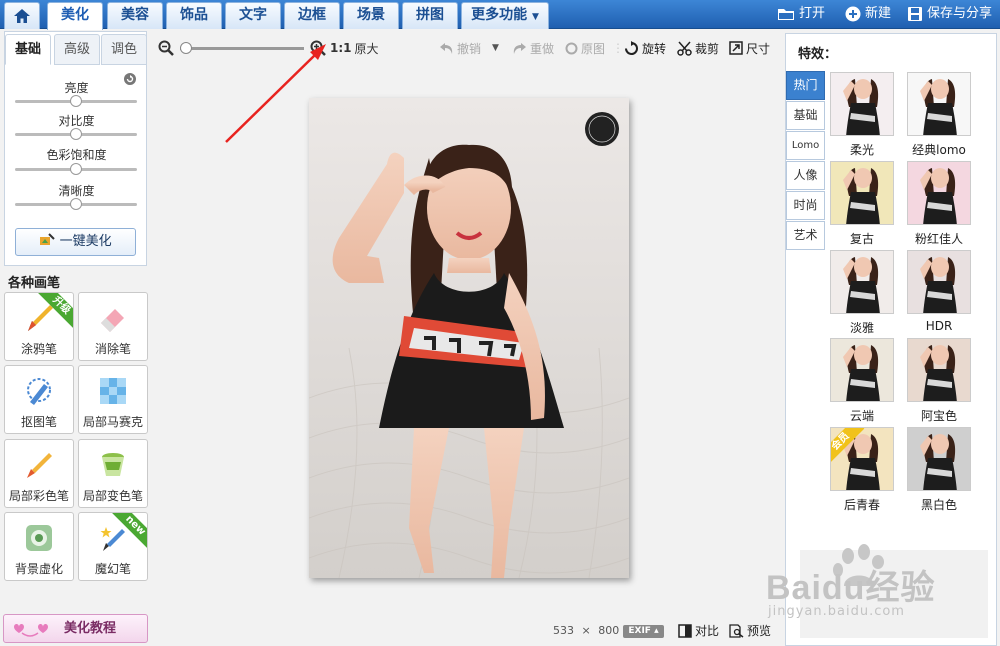  I want to click on brightness-label: 亮度, so click(76, 88).